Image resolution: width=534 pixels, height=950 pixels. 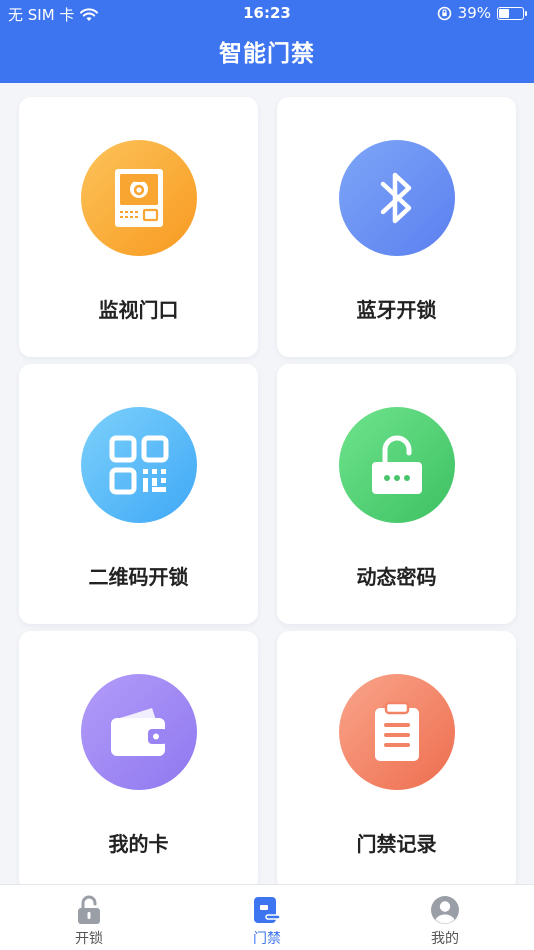 I want to click on qr-code-icon-circle, so click(x=139, y=465).